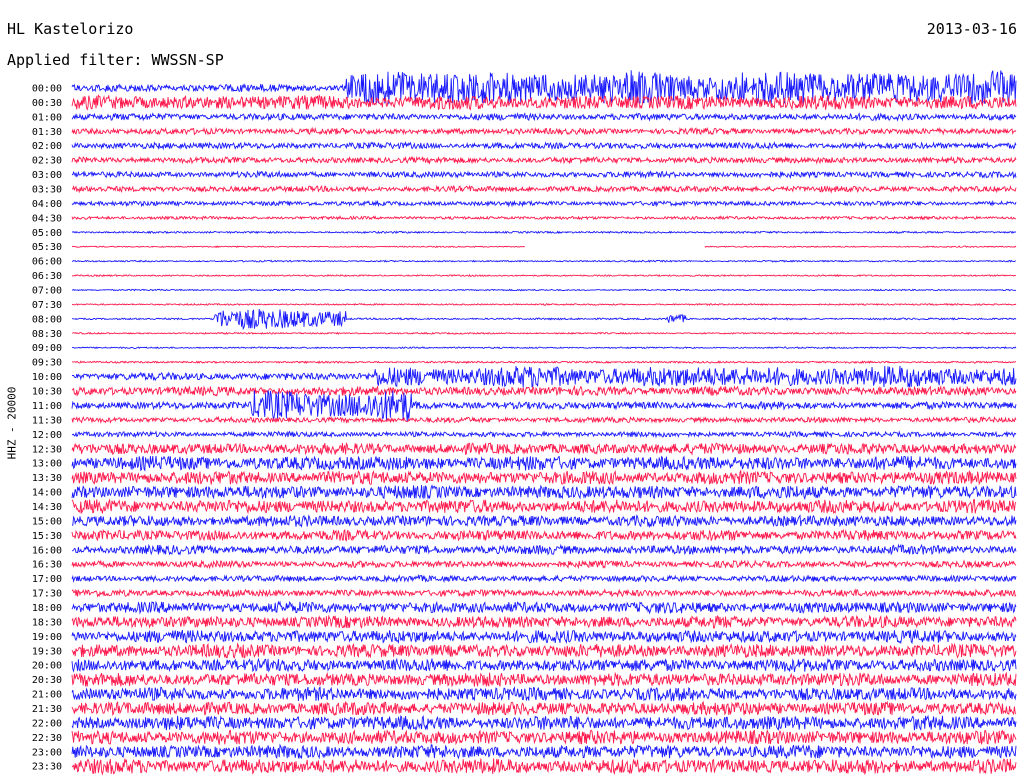 Image resolution: width=1024 pixels, height=780 pixels. Describe the element at coordinates (47, 377) in the screenshot. I see `row-time-label: 10:00` at that location.